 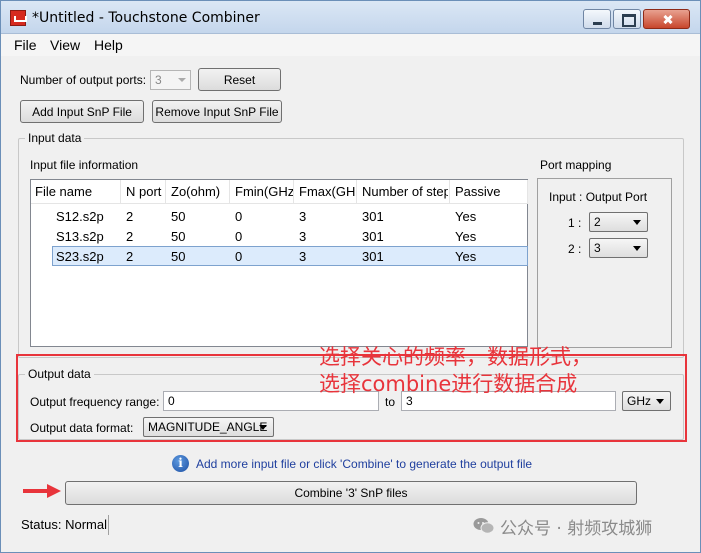 I want to click on port-map-input-1: 1 :, so click(x=575, y=223).